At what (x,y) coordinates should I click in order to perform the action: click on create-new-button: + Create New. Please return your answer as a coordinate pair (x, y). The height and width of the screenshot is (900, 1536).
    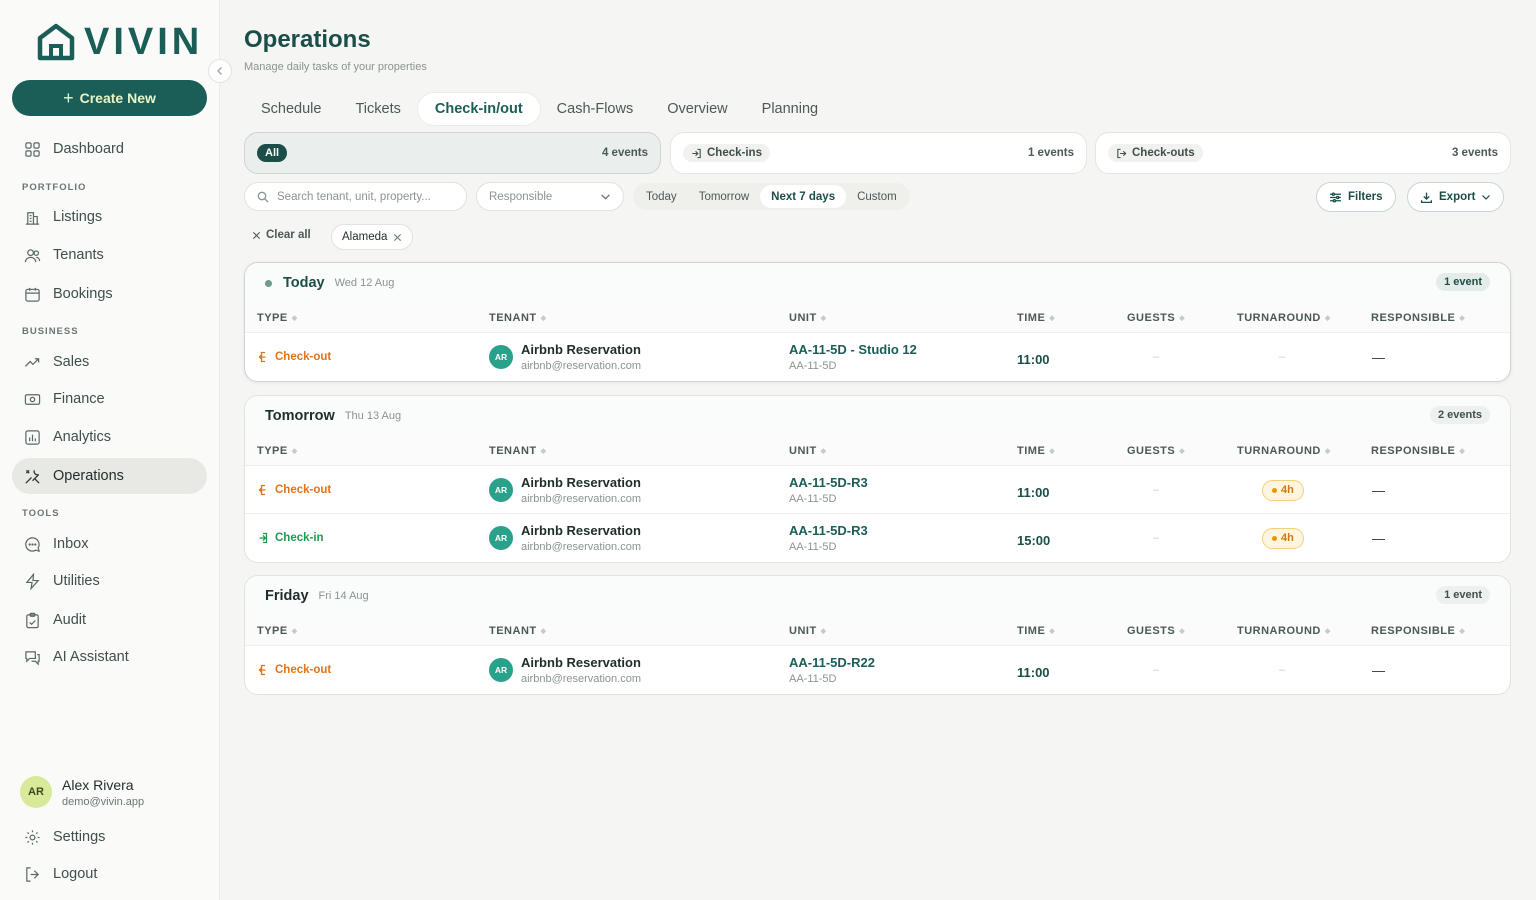
    Looking at the image, I should click on (109, 98).